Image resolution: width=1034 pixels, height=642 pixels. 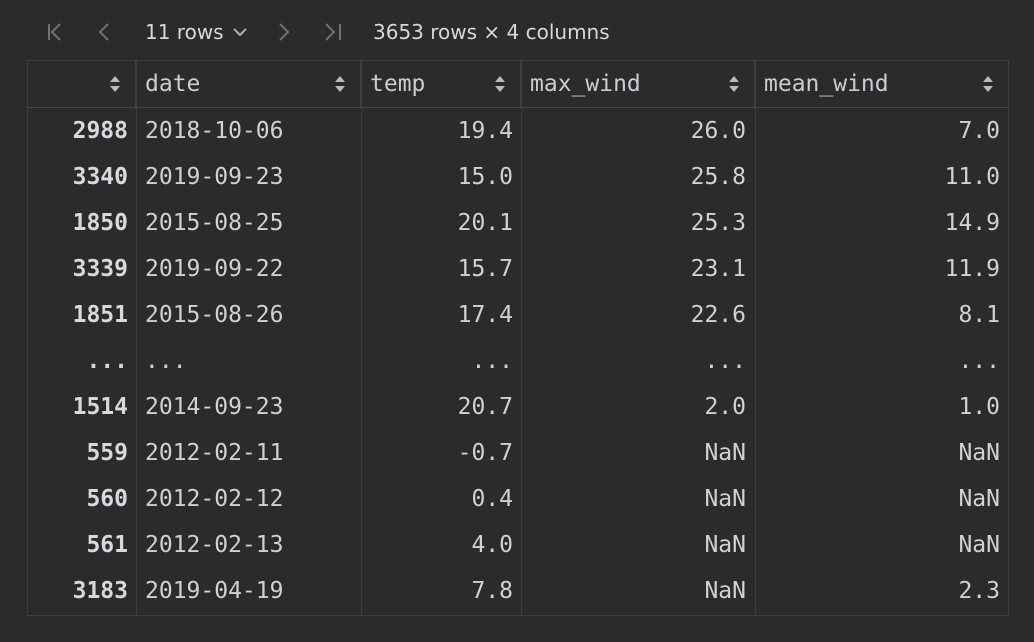 What do you see at coordinates (718, 131) in the screenshot?
I see `cell-max-wind: 26.0` at bounding box center [718, 131].